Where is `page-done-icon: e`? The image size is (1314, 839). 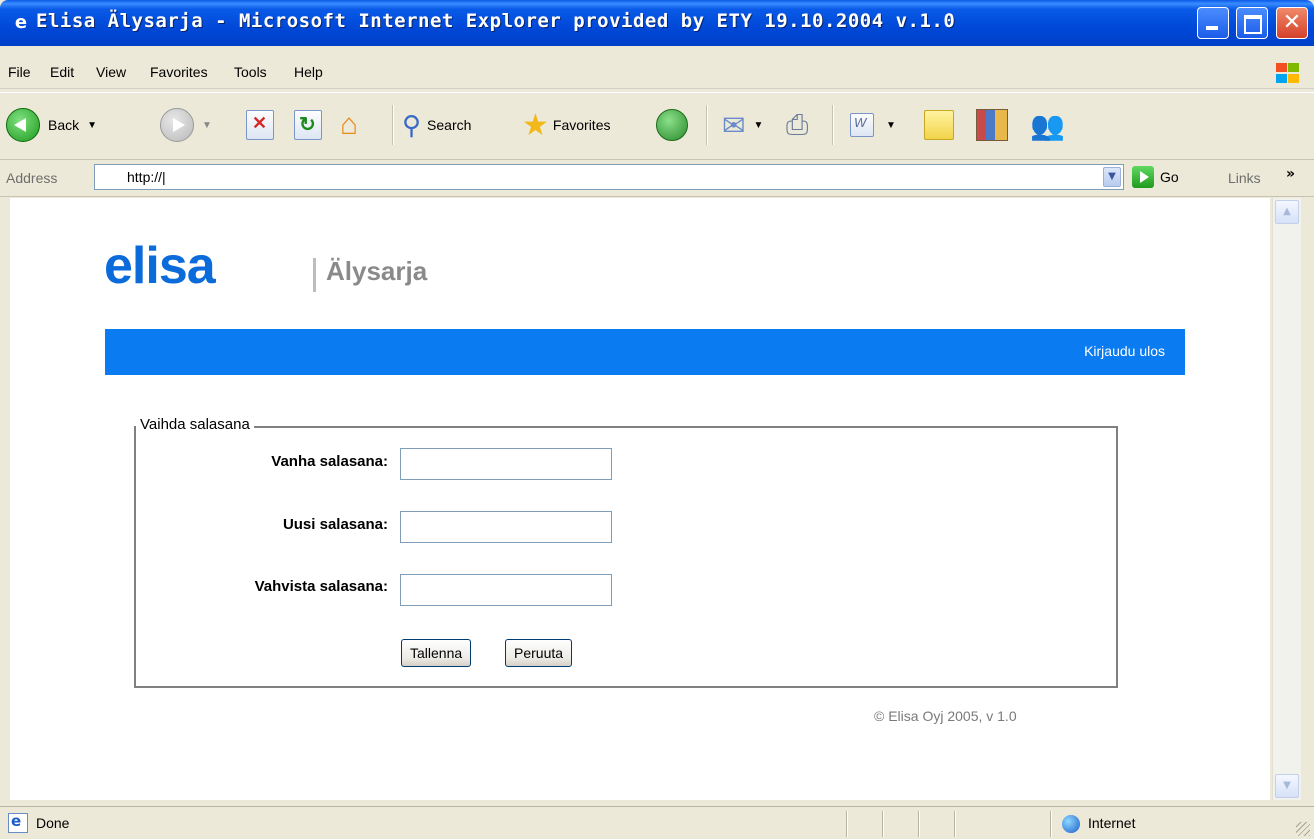
page-done-icon: e is located at coordinates (18, 822).